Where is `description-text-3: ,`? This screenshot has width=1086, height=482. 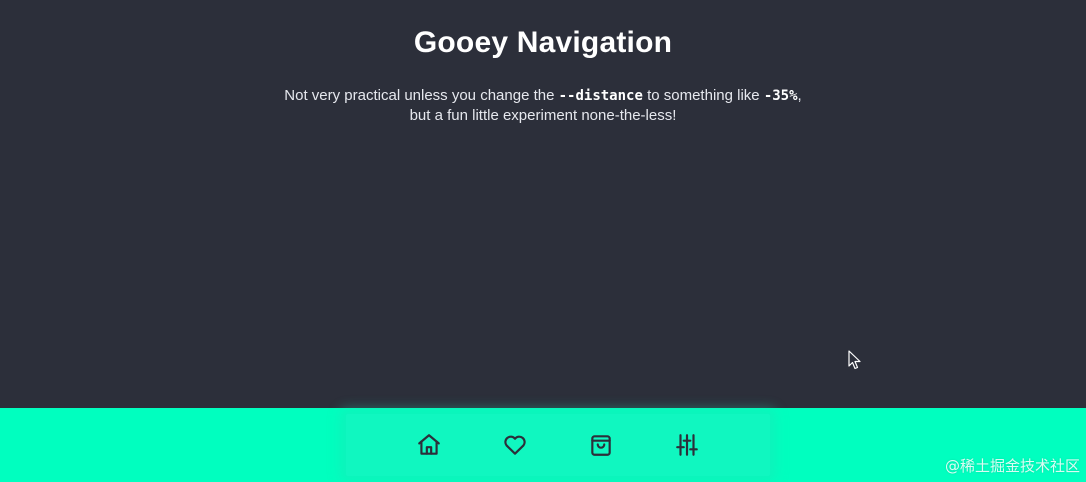 description-text-3: , is located at coordinates (799, 95).